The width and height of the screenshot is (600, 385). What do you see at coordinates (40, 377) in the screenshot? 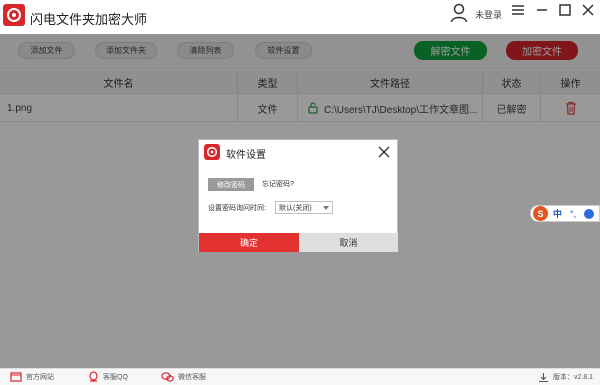
I see `website-label: 官方网站` at bounding box center [40, 377].